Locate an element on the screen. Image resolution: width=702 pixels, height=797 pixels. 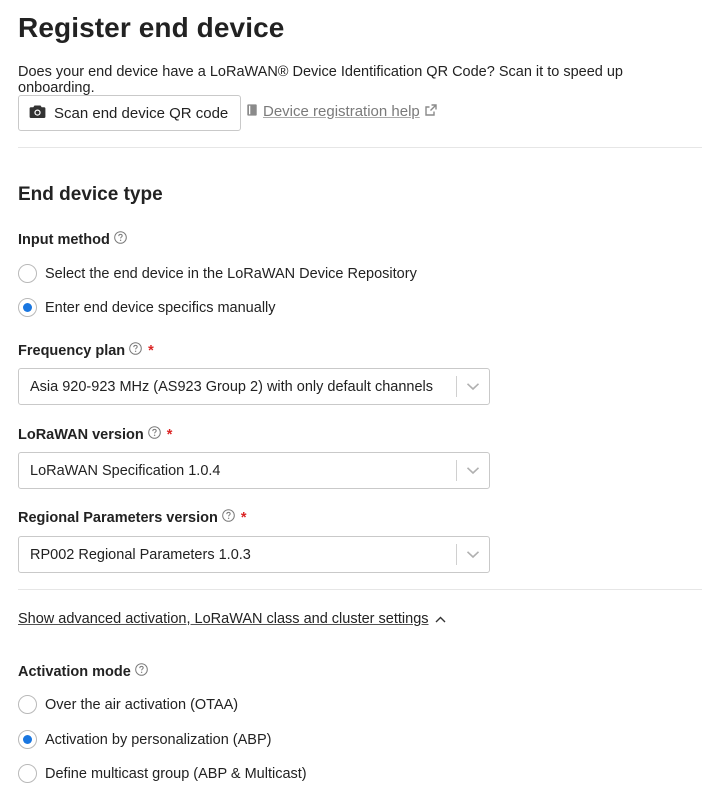
regional-parameters-value: RP002 Regional Parameters 1.0.3 is located at coordinates (140, 554).